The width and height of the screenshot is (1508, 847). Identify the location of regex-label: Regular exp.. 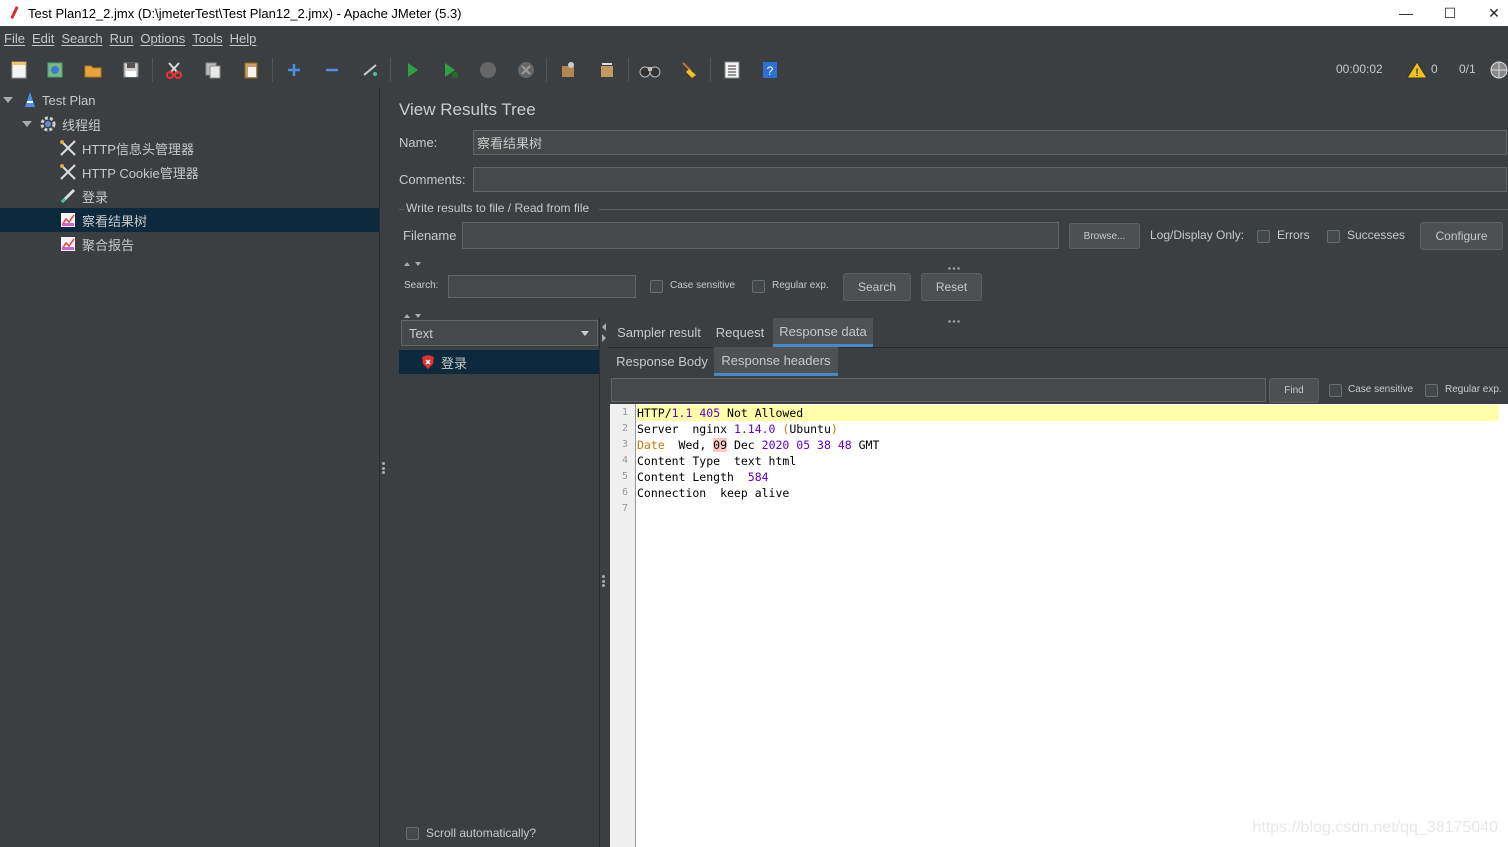
(800, 285).